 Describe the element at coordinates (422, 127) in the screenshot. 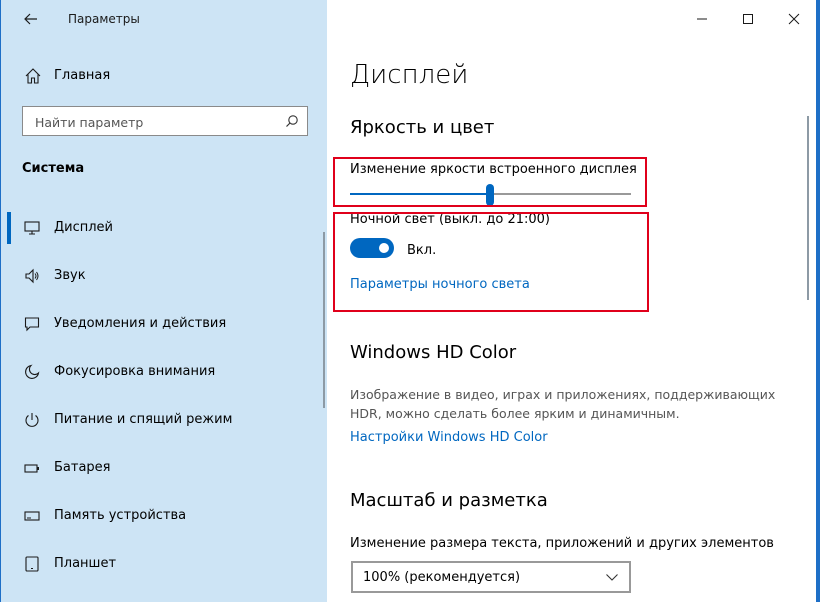

I see `brightness-heading: Яркость и цвет` at that location.